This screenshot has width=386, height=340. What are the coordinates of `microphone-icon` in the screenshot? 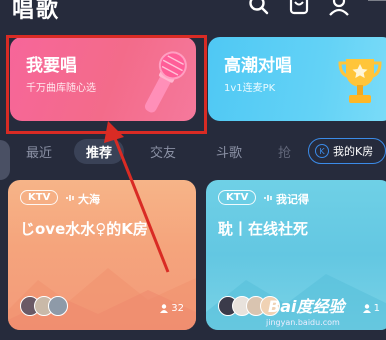 It's located at (165, 82).